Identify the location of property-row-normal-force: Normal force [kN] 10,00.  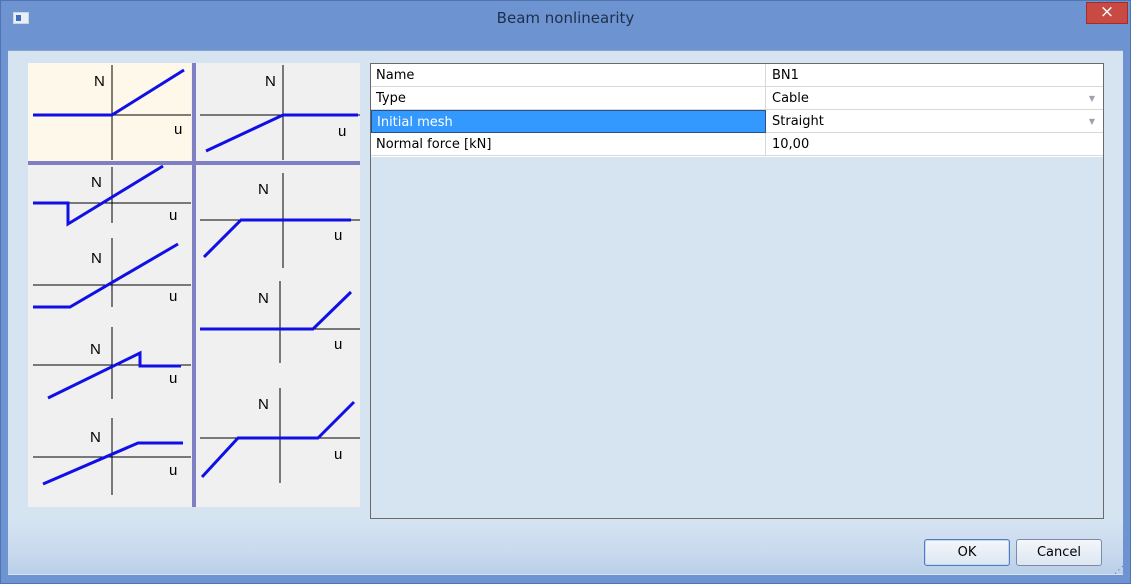
(737, 145).